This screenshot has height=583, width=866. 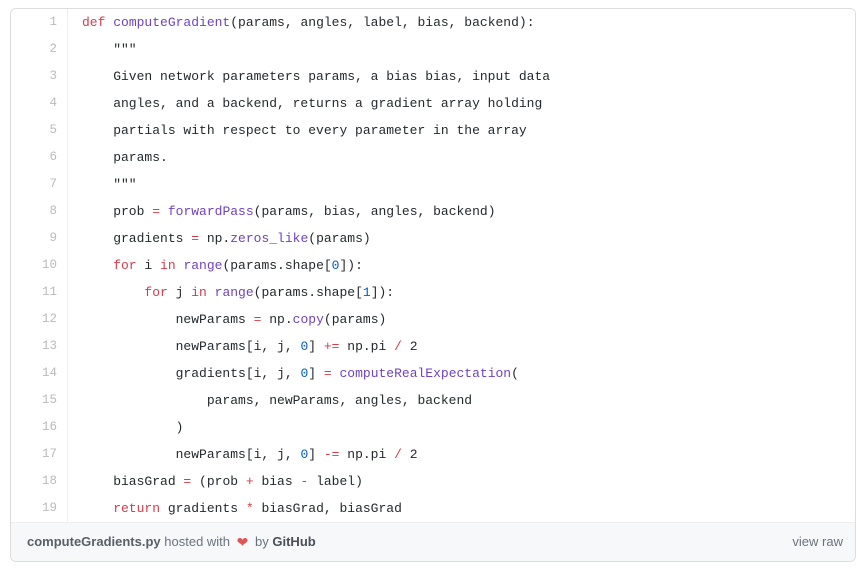 What do you see at coordinates (98, 22) in the screenshot?
I see `code-token: def` at bounding box center [98, 22].